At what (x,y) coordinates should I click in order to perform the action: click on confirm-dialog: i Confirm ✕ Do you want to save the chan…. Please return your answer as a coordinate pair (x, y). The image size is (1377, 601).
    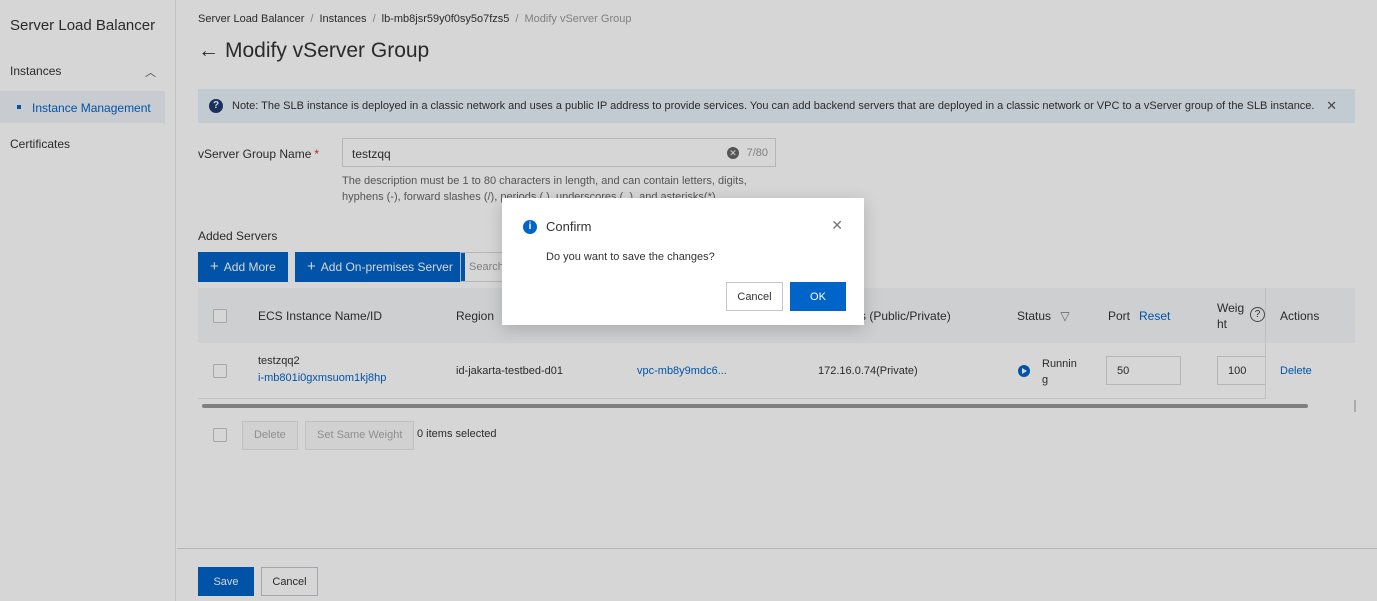
    Looking at the image, I should click on (683, 261).